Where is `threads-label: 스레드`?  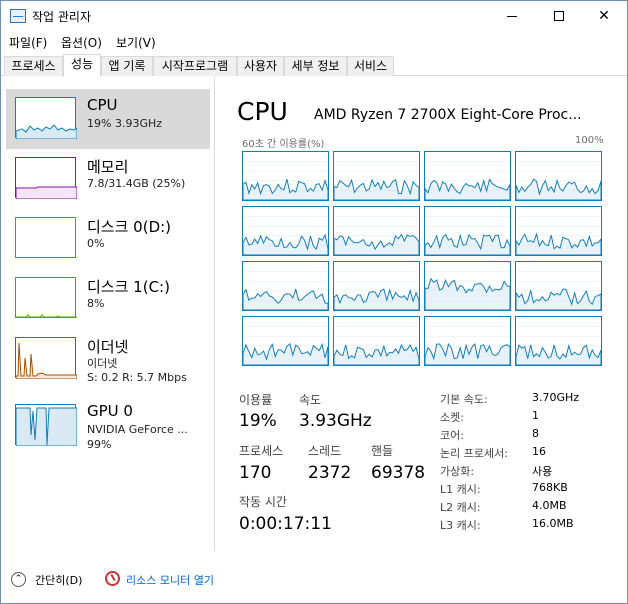
threads-label: 스레드 is located at coordinates (325, 451).